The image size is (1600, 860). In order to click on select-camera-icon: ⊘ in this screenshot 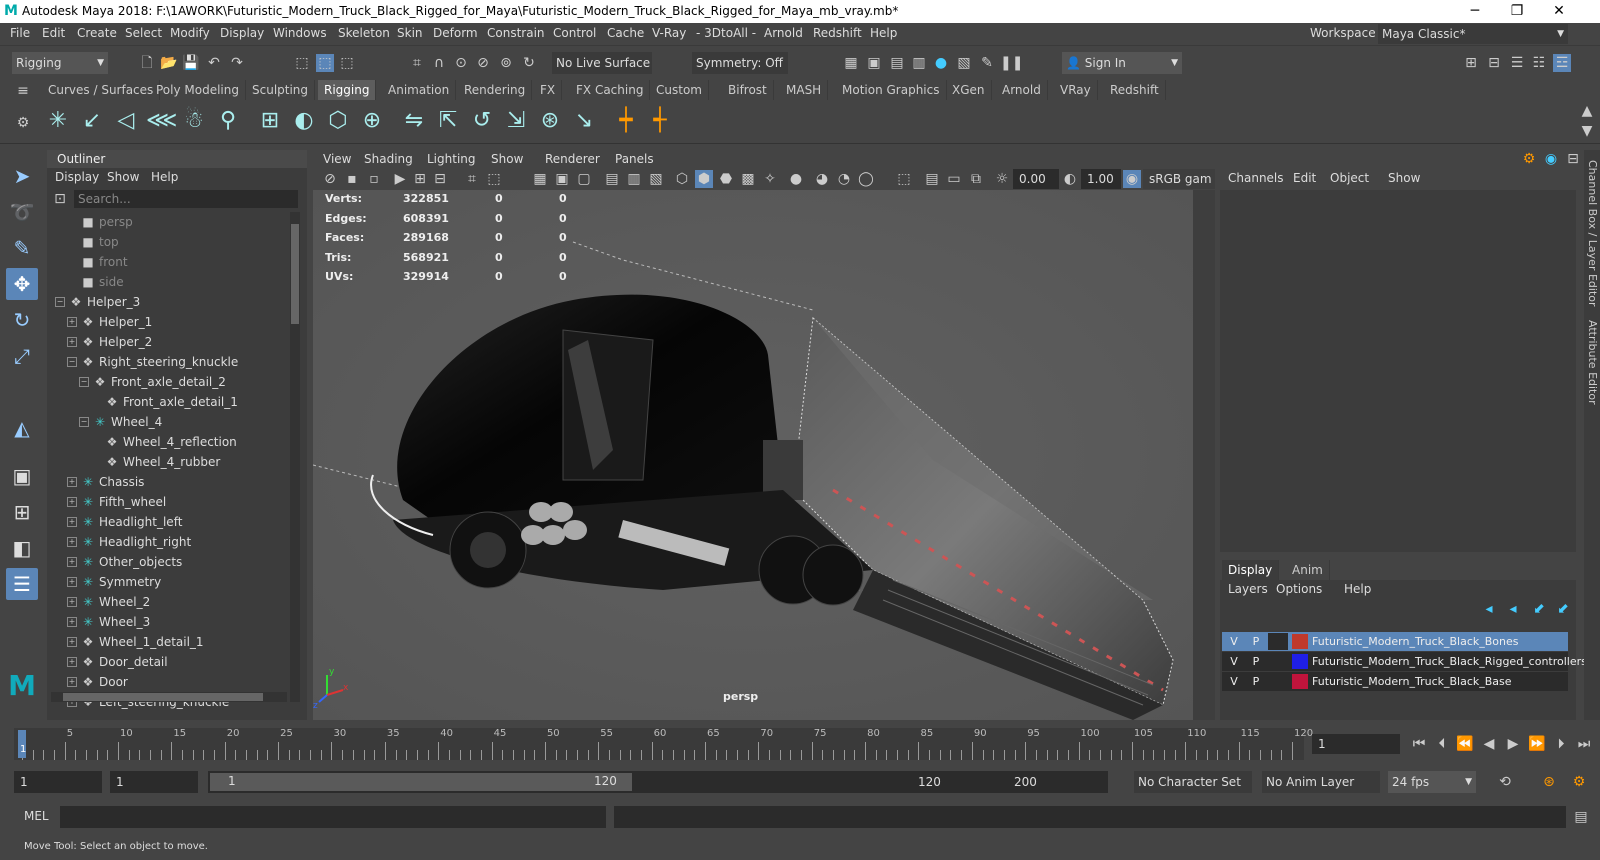, I will do `click(330, 179)`.